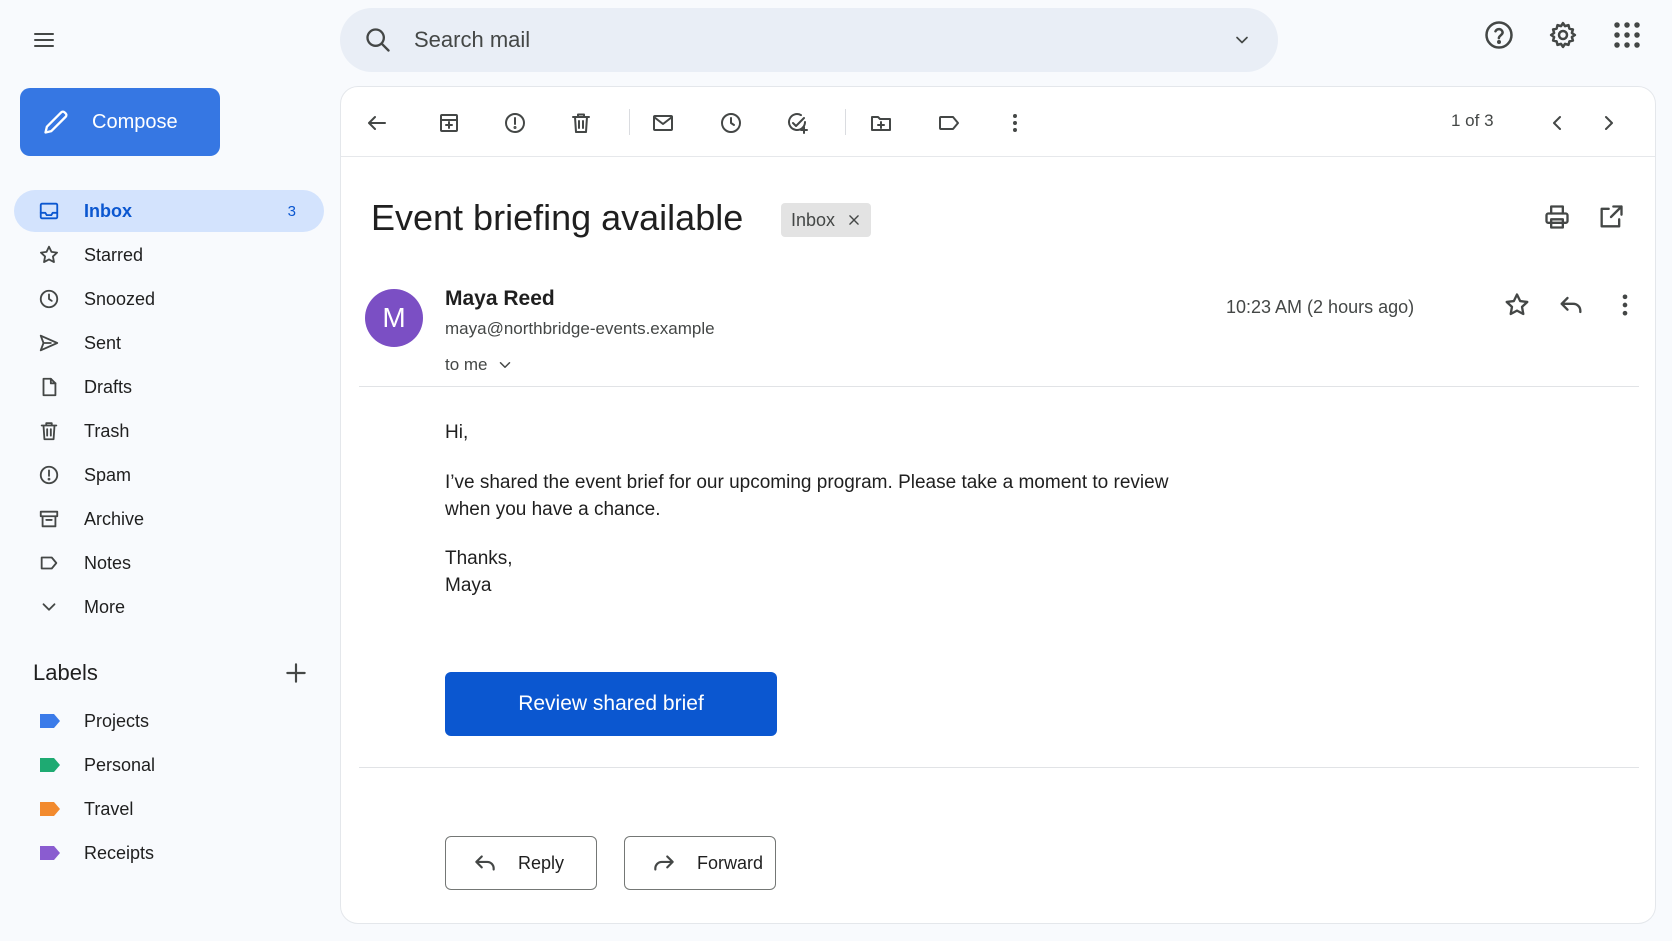 This screenshot has height=941, width=1672. Describe the element at coordinates (1557, 123) in the screenshot. I see `newer-chevron-left-icon` at that location.